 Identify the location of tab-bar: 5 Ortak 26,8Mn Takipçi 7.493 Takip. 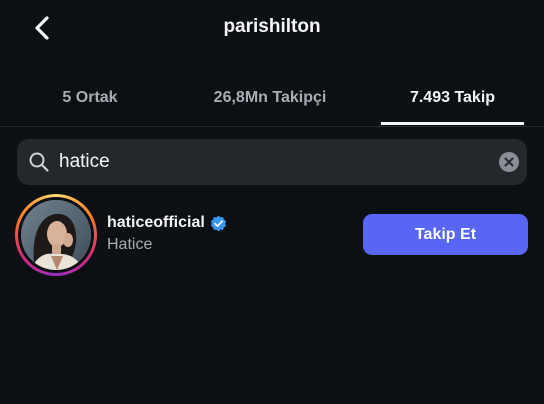
(272, 98).